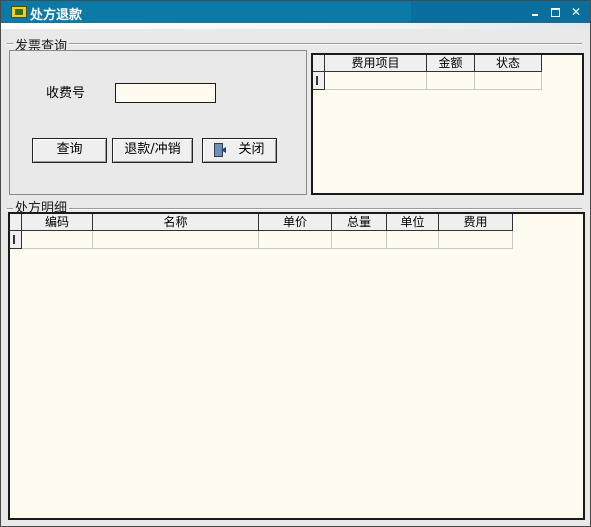  Describe the element at coordinates (359, 222) in the screenshot. I see `detail-grid-column-header: 总量` at that location.